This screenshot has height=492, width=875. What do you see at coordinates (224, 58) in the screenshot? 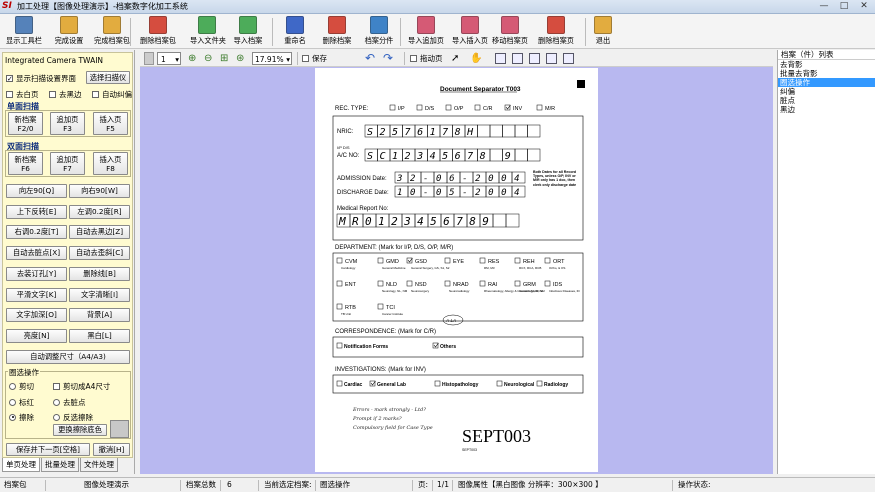
I see `fit-width-icon: ⊞` at bounding box center [224, 58].